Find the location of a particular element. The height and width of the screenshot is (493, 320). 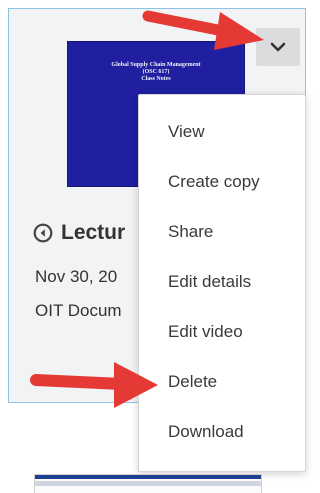

card-title-row: Lectur is located at coordinates (79, 233).